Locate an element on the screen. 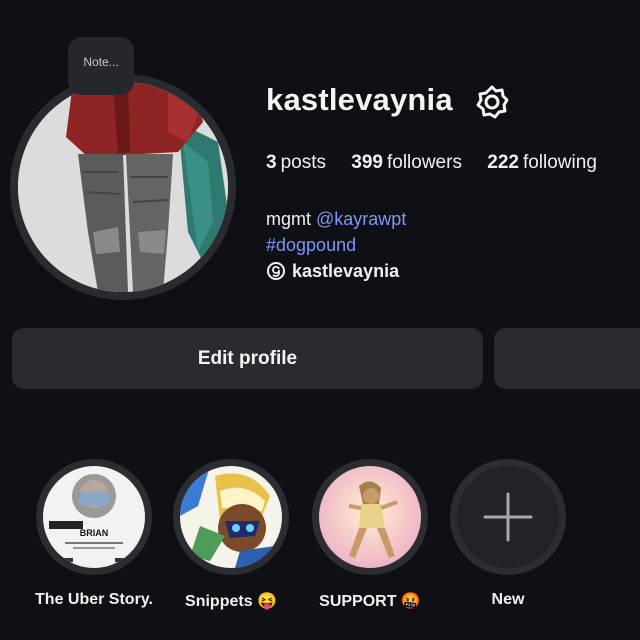 This screenshot has height=640, width=640. highlight-cover-text: BRIAN is located at coordinates (94, 533).